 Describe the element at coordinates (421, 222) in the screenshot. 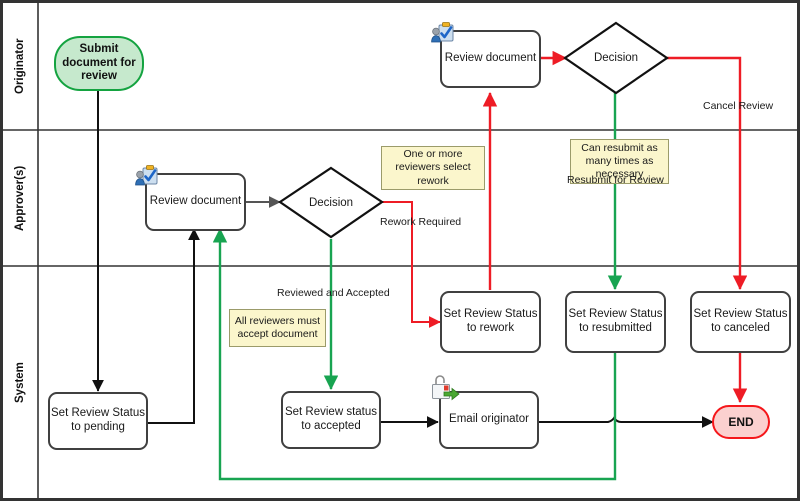

I see `edge-label-rework-required: Rework Required` at that location.